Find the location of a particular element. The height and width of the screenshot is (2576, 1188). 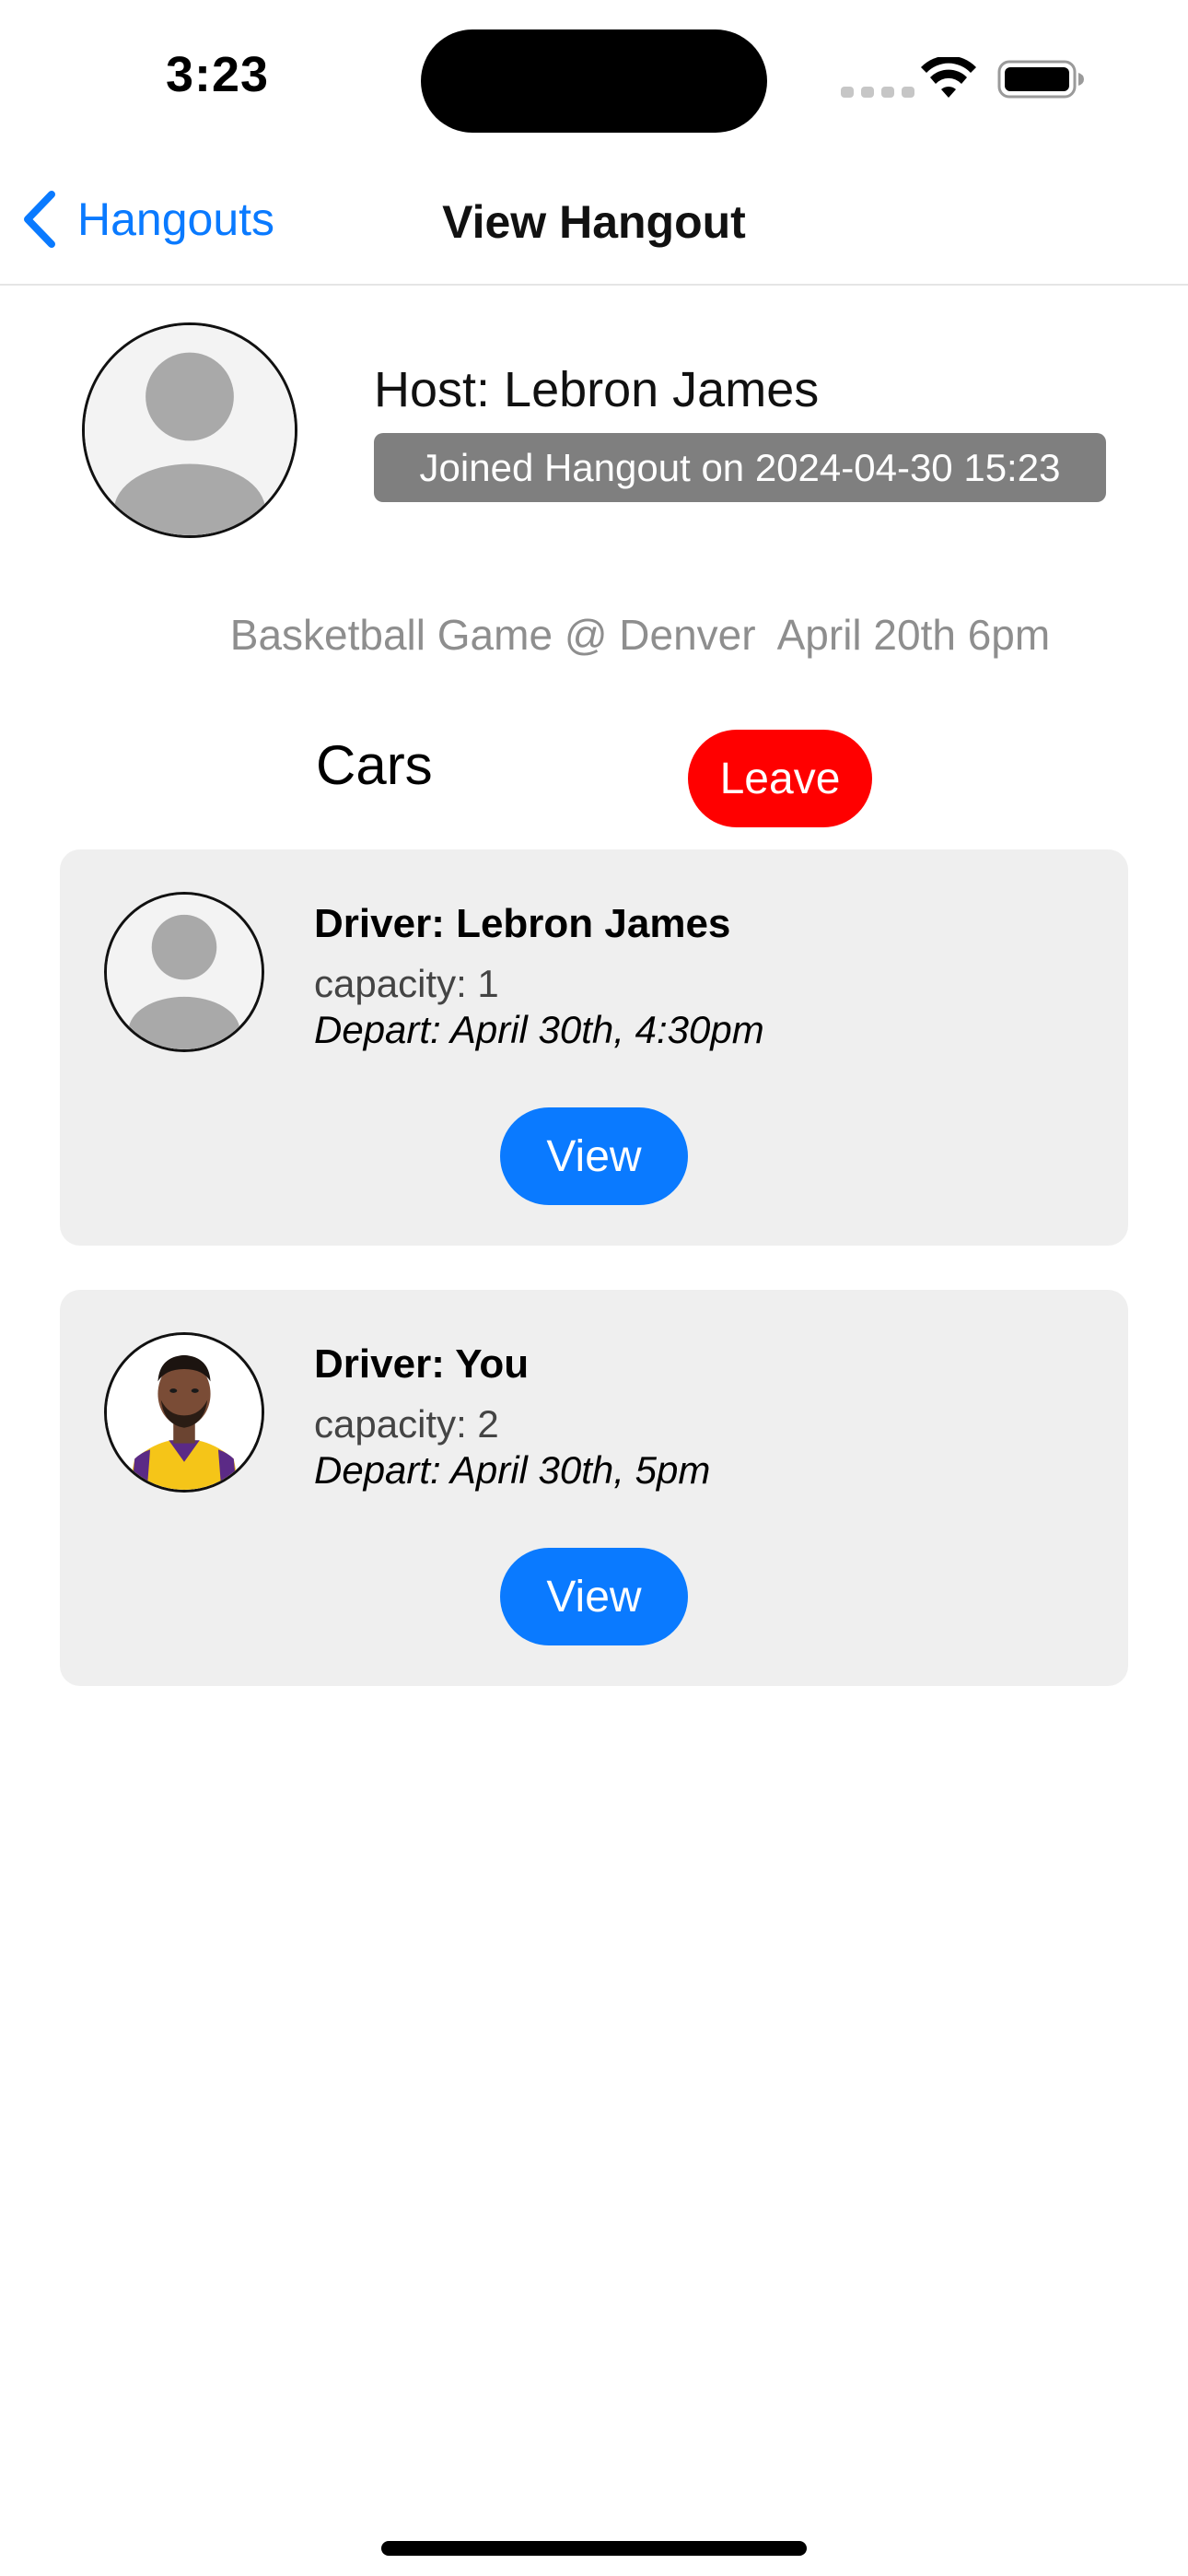

leave-button: Leave is located at coordinates (780, 778).